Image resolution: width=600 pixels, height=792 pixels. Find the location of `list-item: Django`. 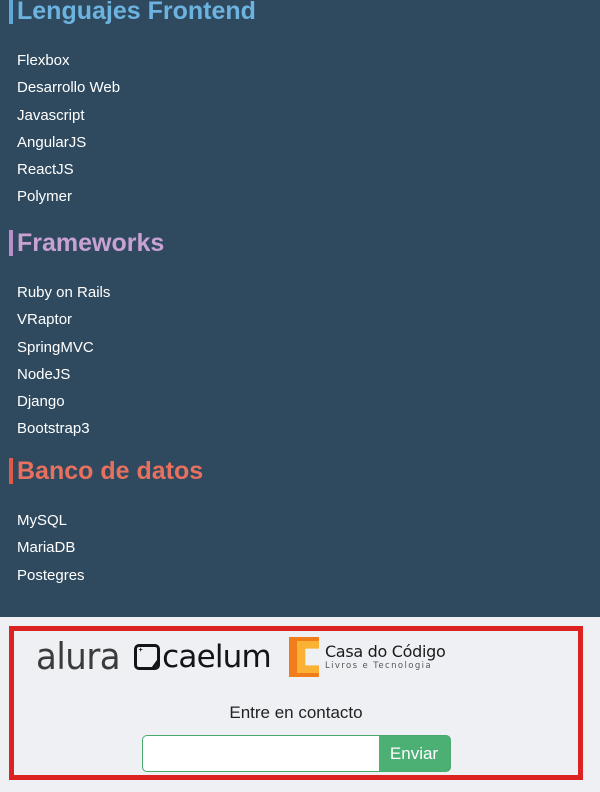

list-item: Django is located at coordinates (300, 401).